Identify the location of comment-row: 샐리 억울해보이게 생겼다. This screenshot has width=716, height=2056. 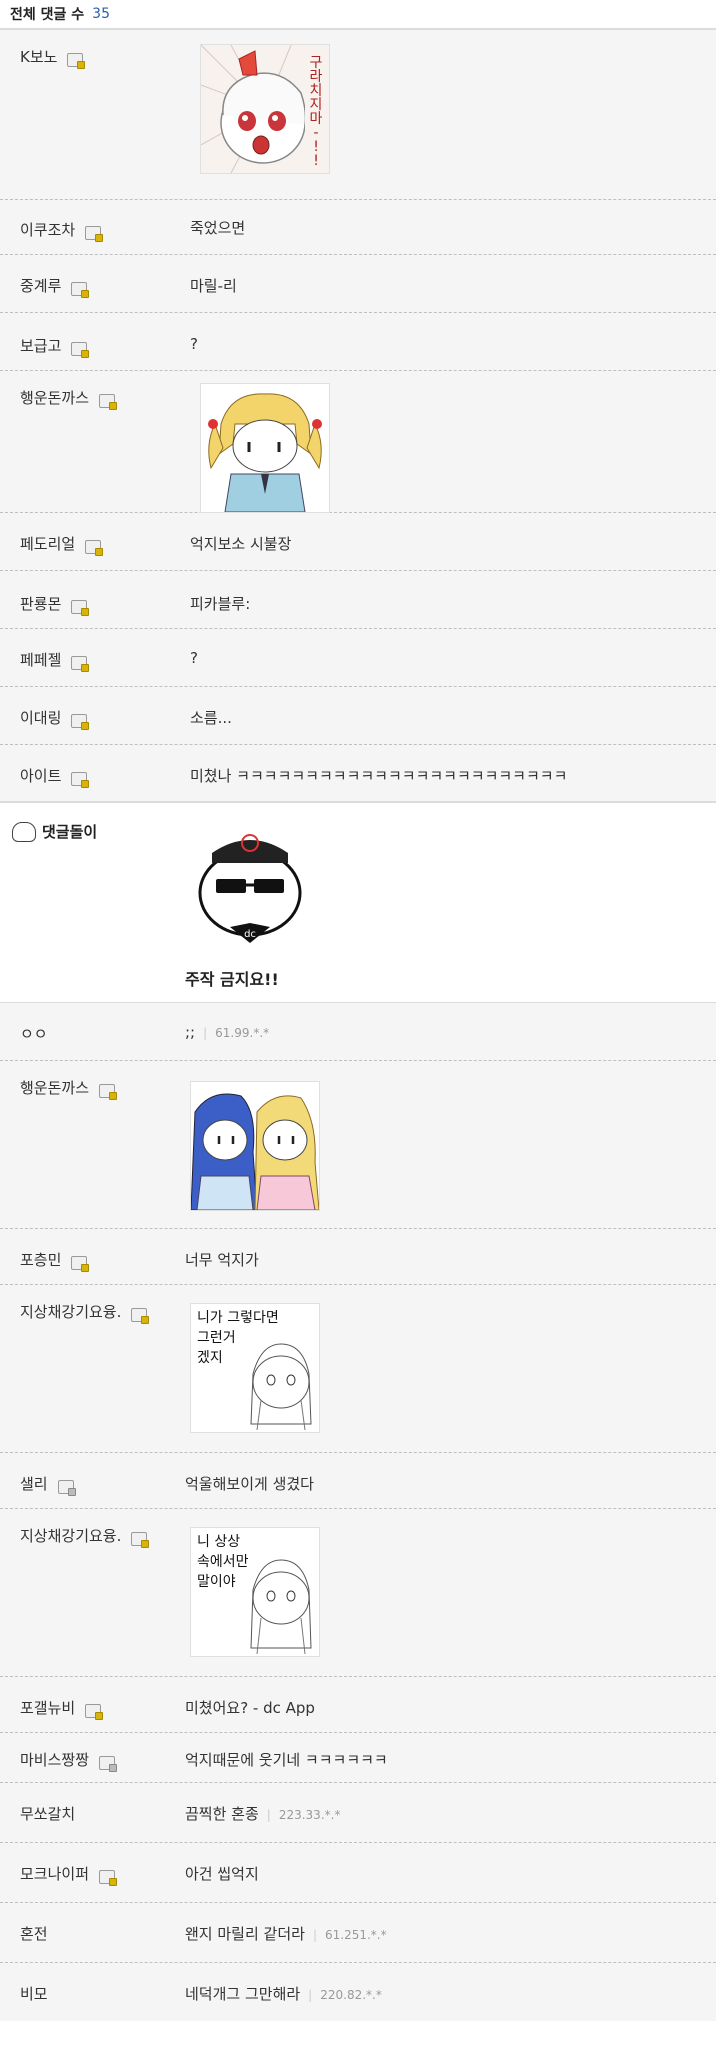
(358, 1481).